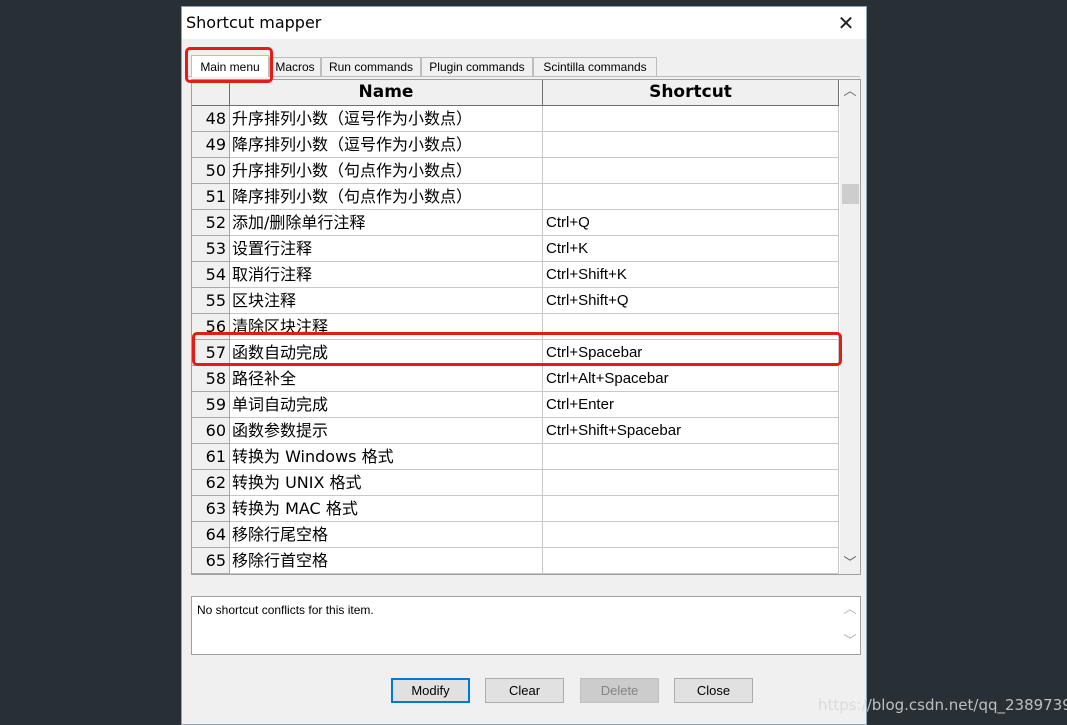  What do you see at coordinates (523, 76) in the screenshot?
I see `tab-divider` at bounding box center [523, 76].